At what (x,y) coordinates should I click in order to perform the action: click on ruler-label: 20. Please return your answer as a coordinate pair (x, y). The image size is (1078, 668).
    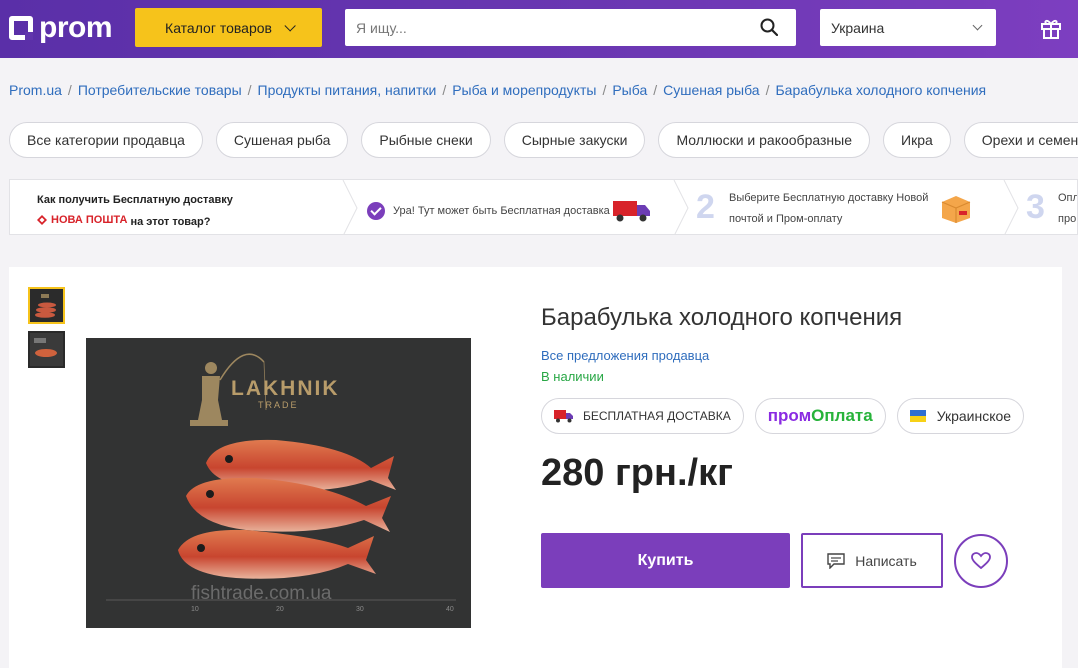
    Looking at the image, I should click on (280, 609).